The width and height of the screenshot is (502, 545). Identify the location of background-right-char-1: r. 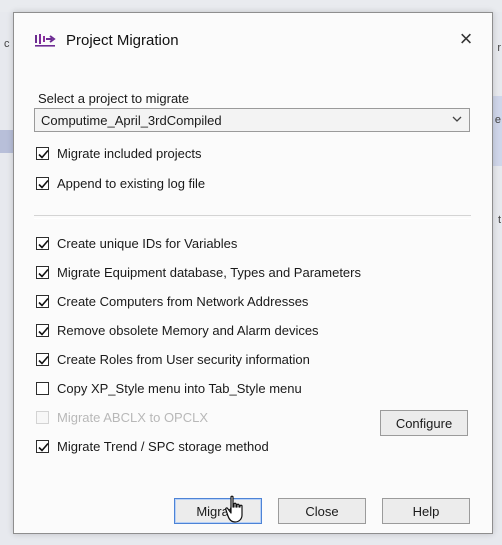
(499, 48).